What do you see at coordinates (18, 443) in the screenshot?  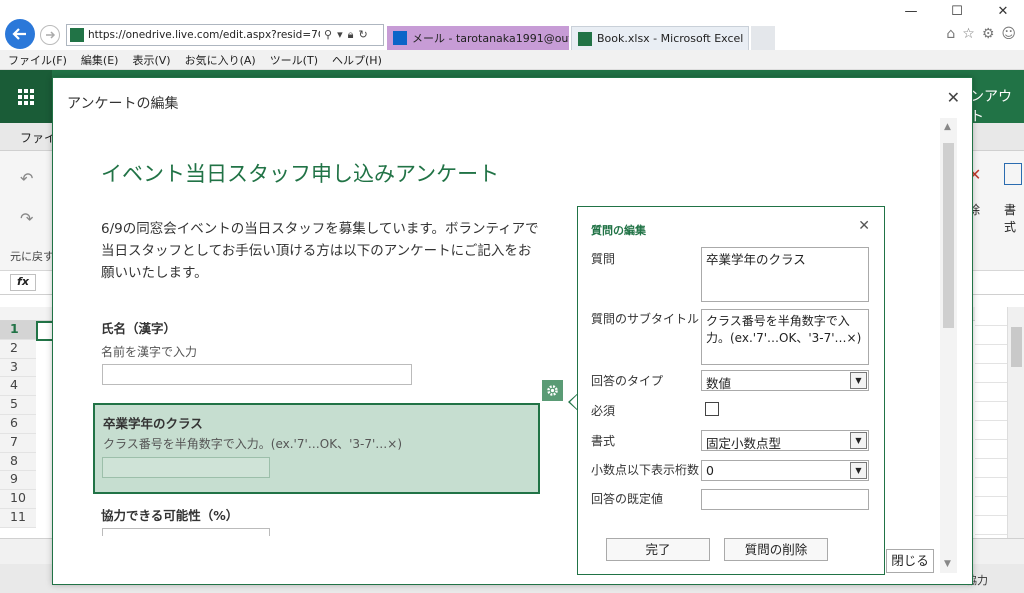 I see `row-header: 7` at bounding box center [18, 443].